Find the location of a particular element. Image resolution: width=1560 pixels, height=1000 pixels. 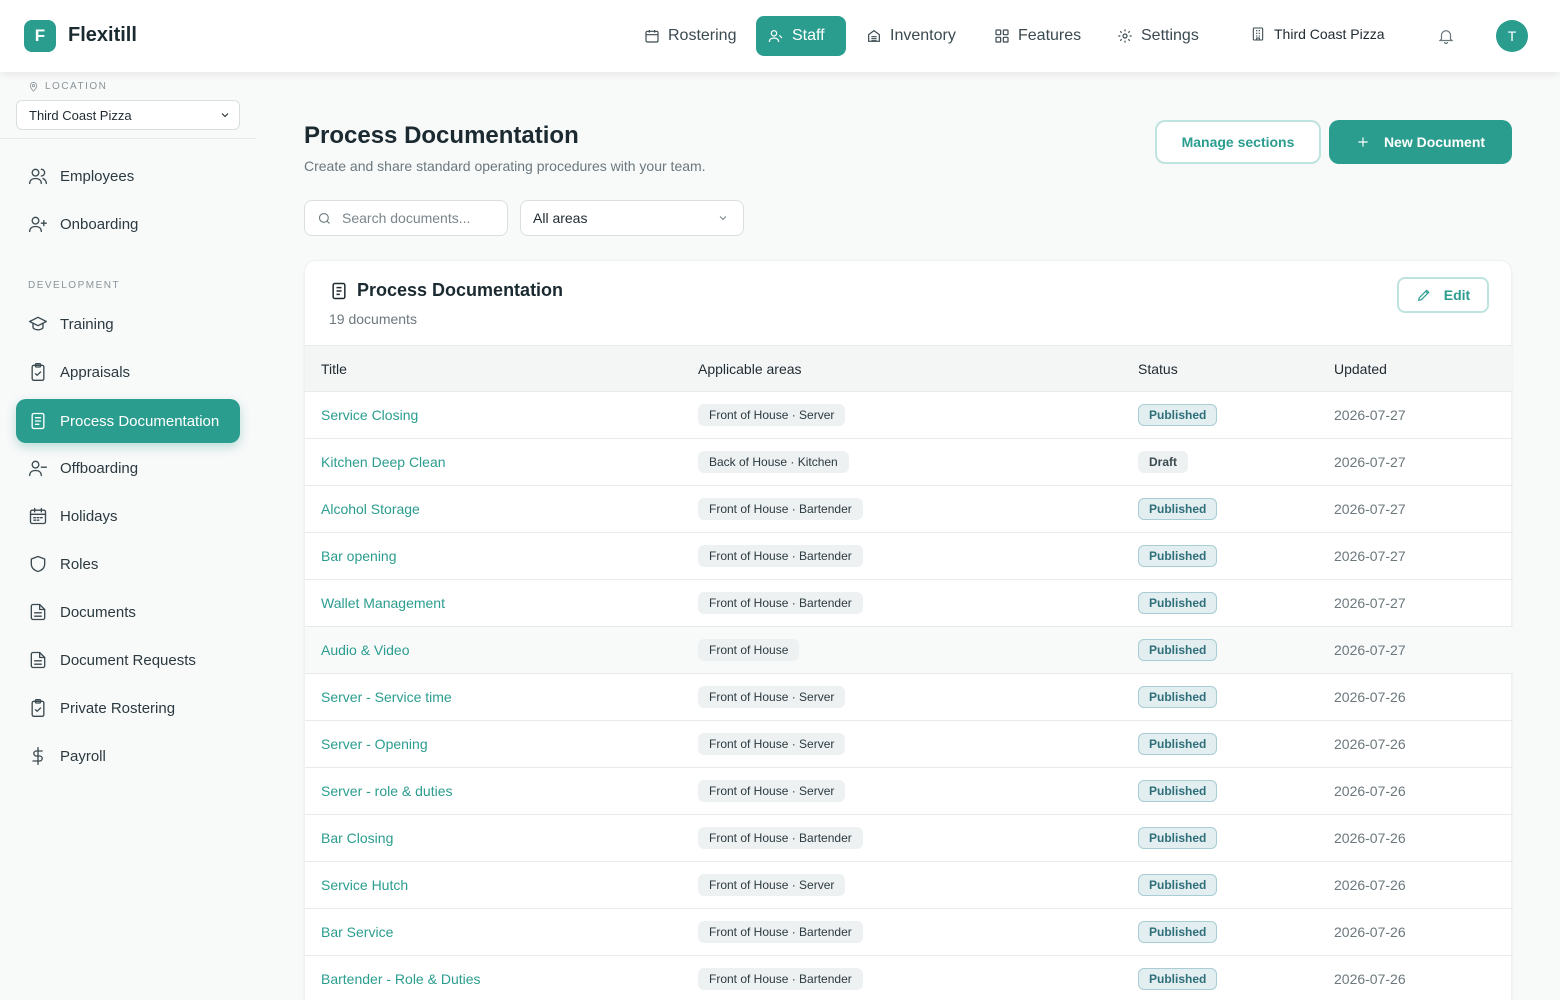

sidebar-item-document-requests: Document Requests is located at coordinates (128, 660).